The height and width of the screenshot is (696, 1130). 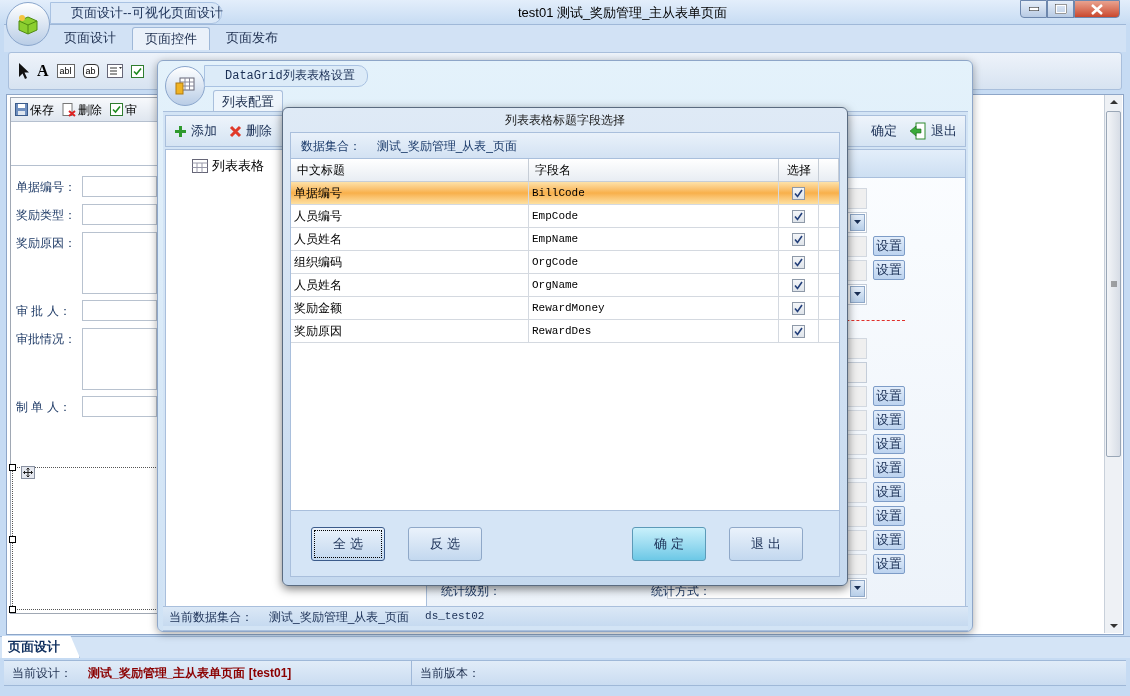 What do you see at coordinates (654, 308) in the screenshot?
I see `table-cell: RewardMoney` at bounding box center [654, 308].